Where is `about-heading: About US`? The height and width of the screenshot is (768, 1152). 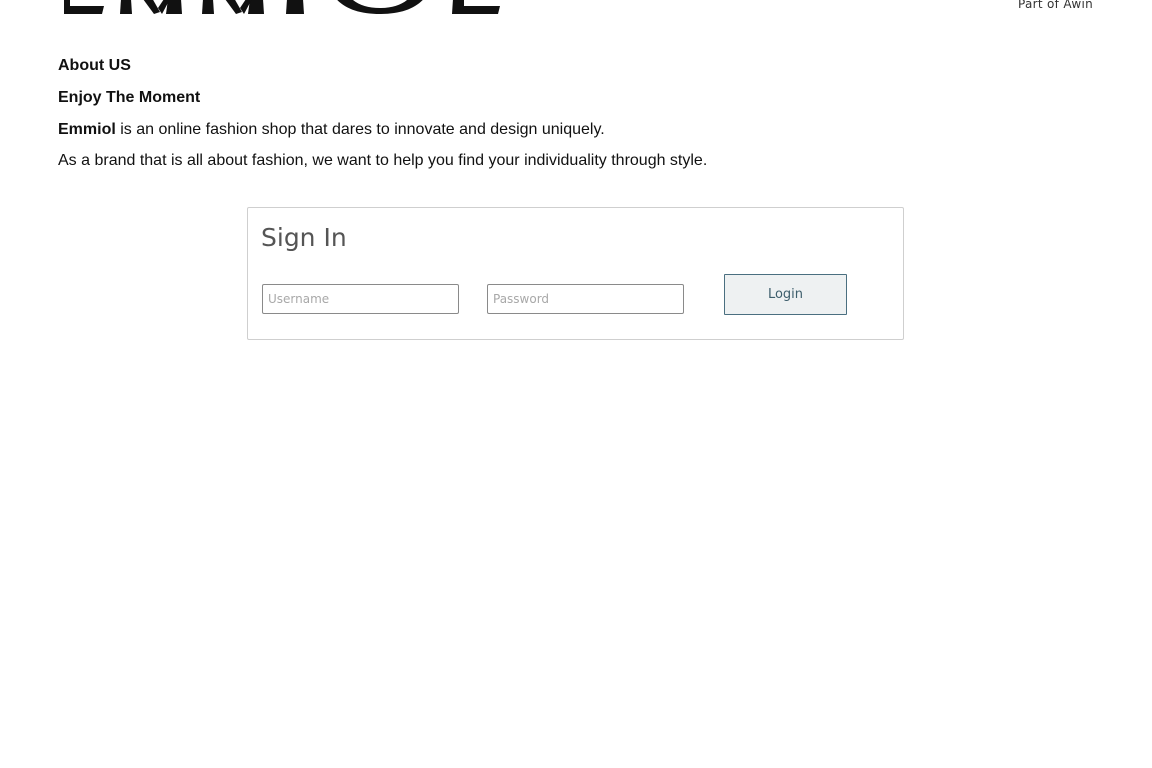 about-heading: About US is located at coordinates (94, 65).